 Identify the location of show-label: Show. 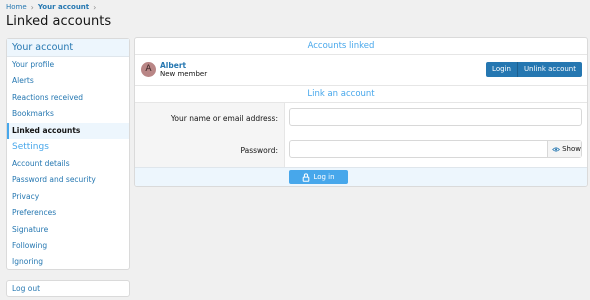
(571, 149).